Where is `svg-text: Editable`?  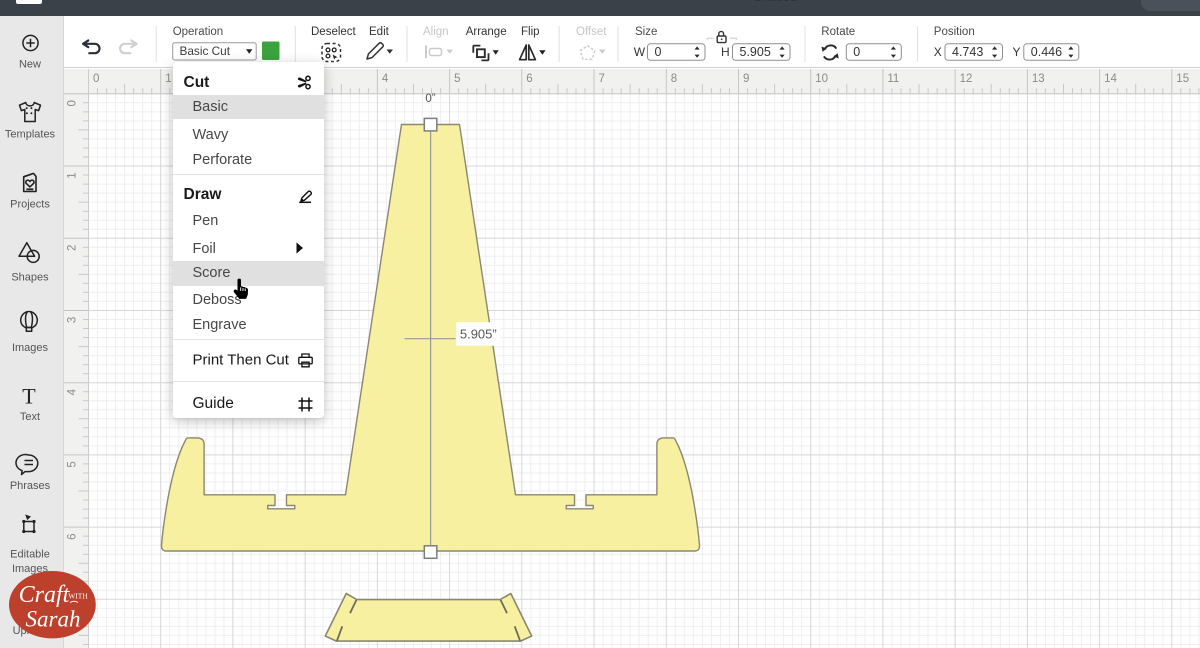
svg-text: Editable is located at coordinates (30, 555).